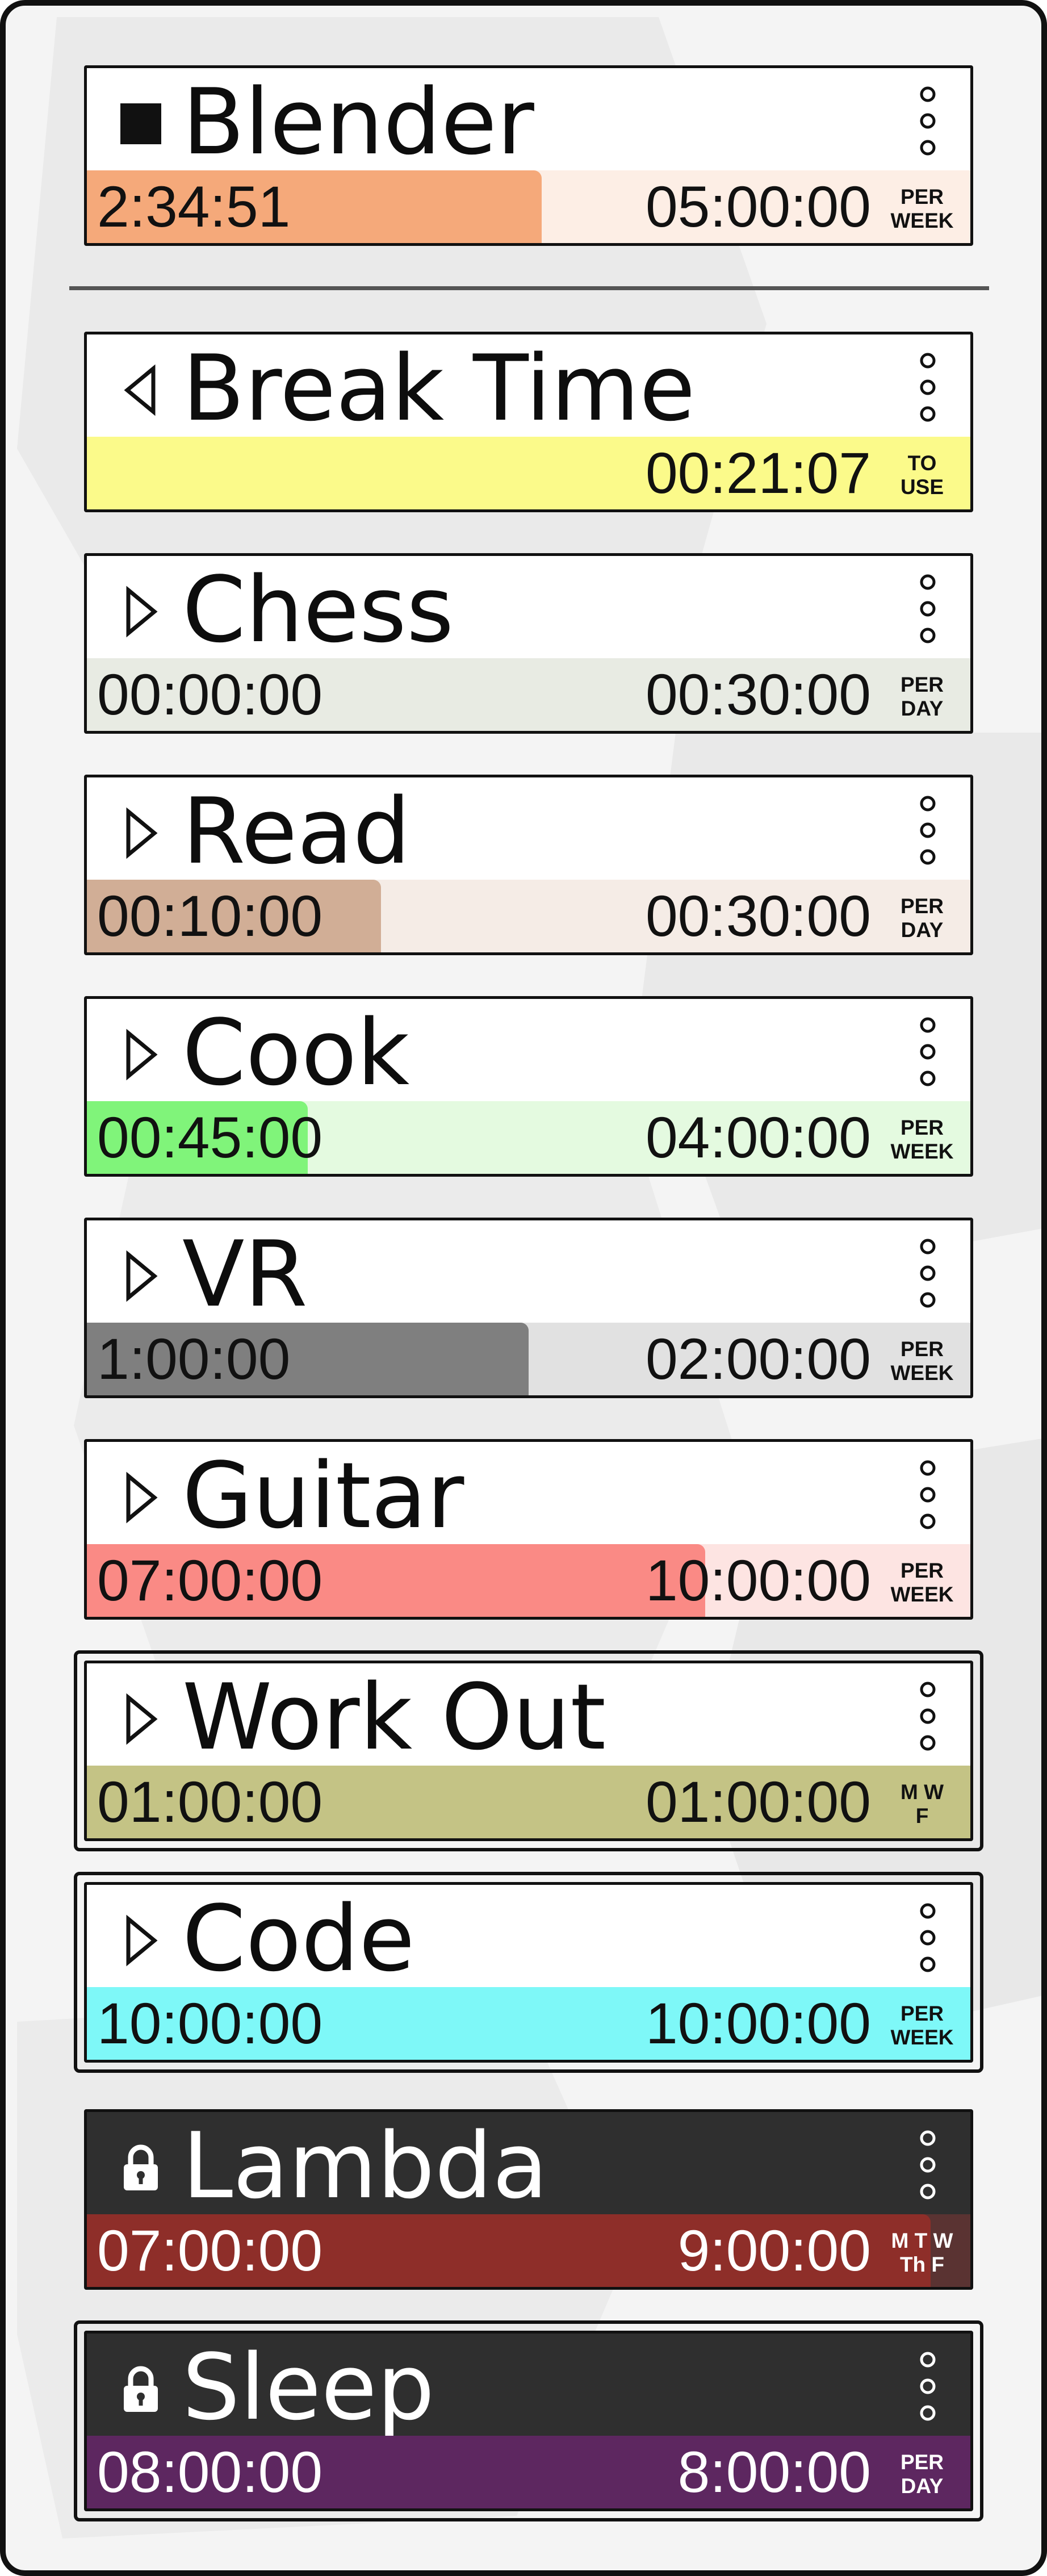 Image resolution: width=1047 pixels, height=2576 pixels. What do you see at coordinates (529, 694) in the screenshot?
I see `progress-bar: 00:00:00 00:30:00 PER DAY` at bounding box center [529, 694].